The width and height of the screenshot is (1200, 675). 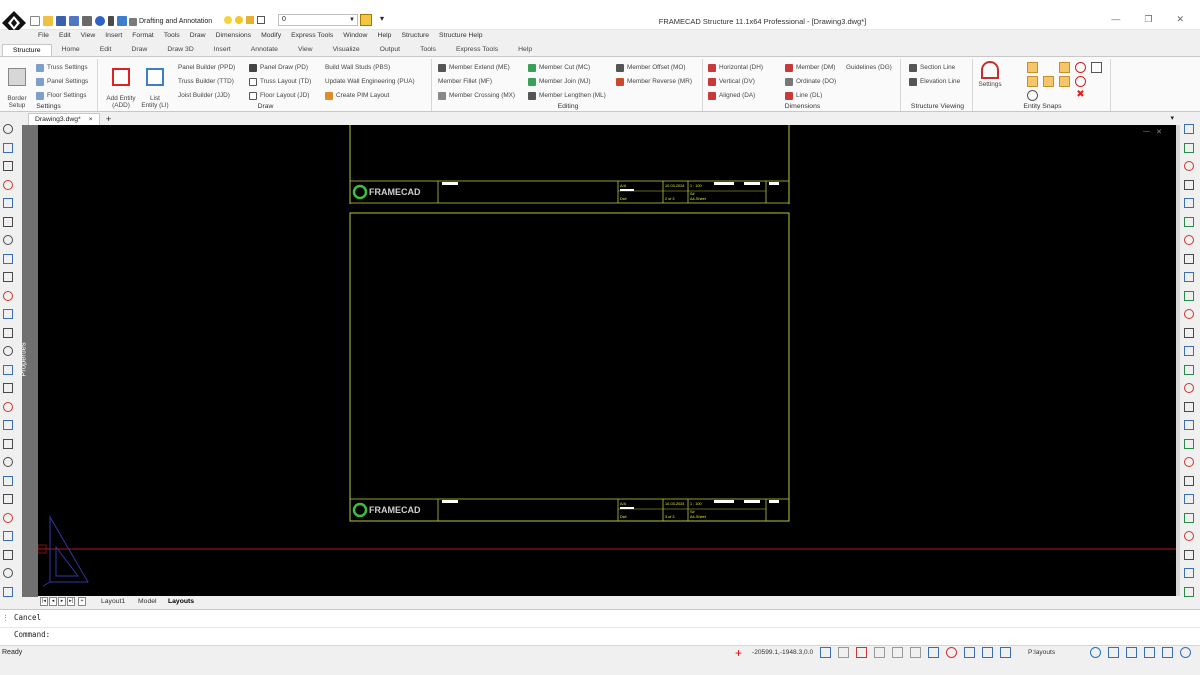 I want to click on panel-builder-button: Panel Builder (PPD), so click(x=206, y=67).